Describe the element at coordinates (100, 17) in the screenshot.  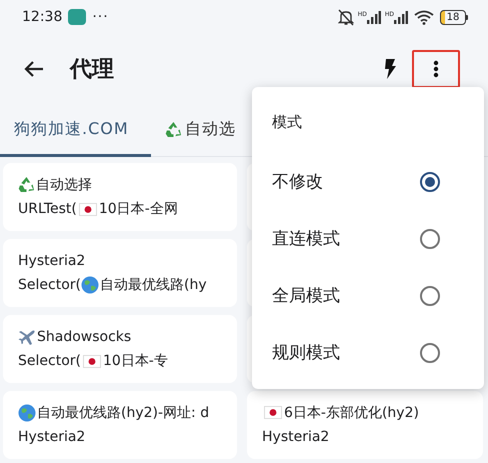
I see `more-notifications: ···` at that location.